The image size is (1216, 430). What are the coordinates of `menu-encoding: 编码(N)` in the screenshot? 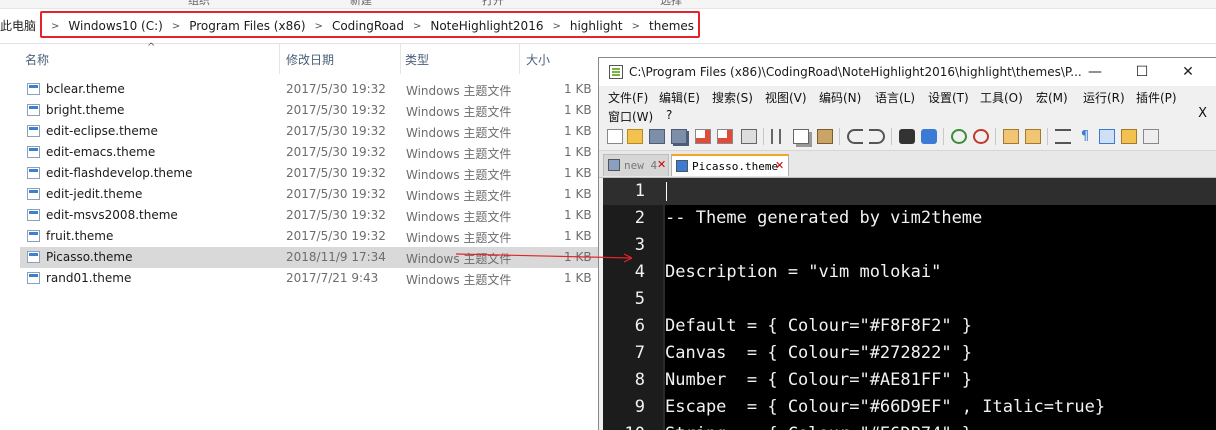 It's located at (840, 97).